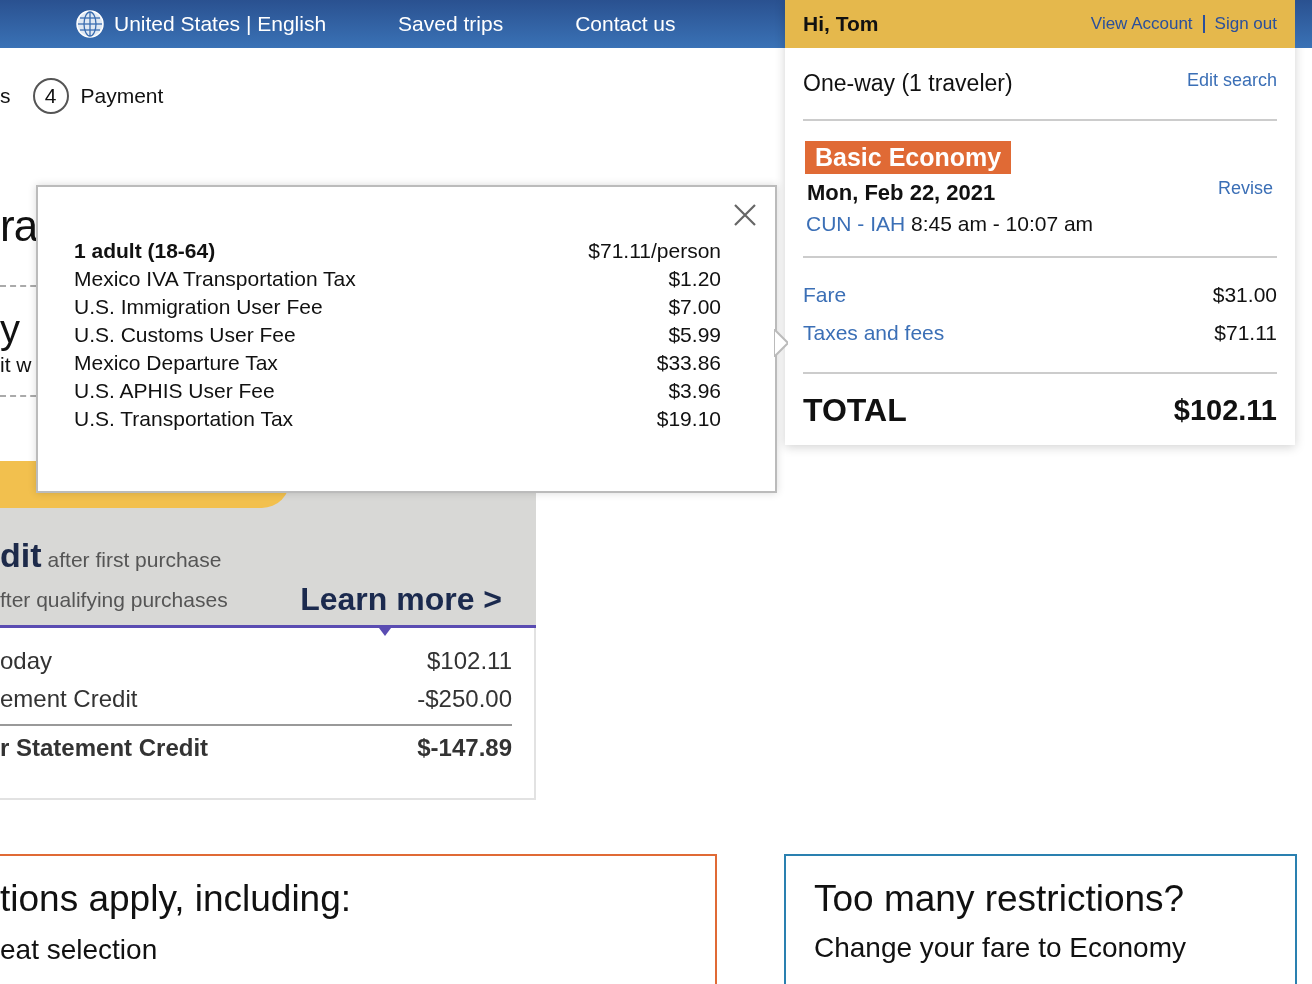  Describe the element at coordinates (469, 661) in the screenshot. I see `row-value: $102.11` at that location.